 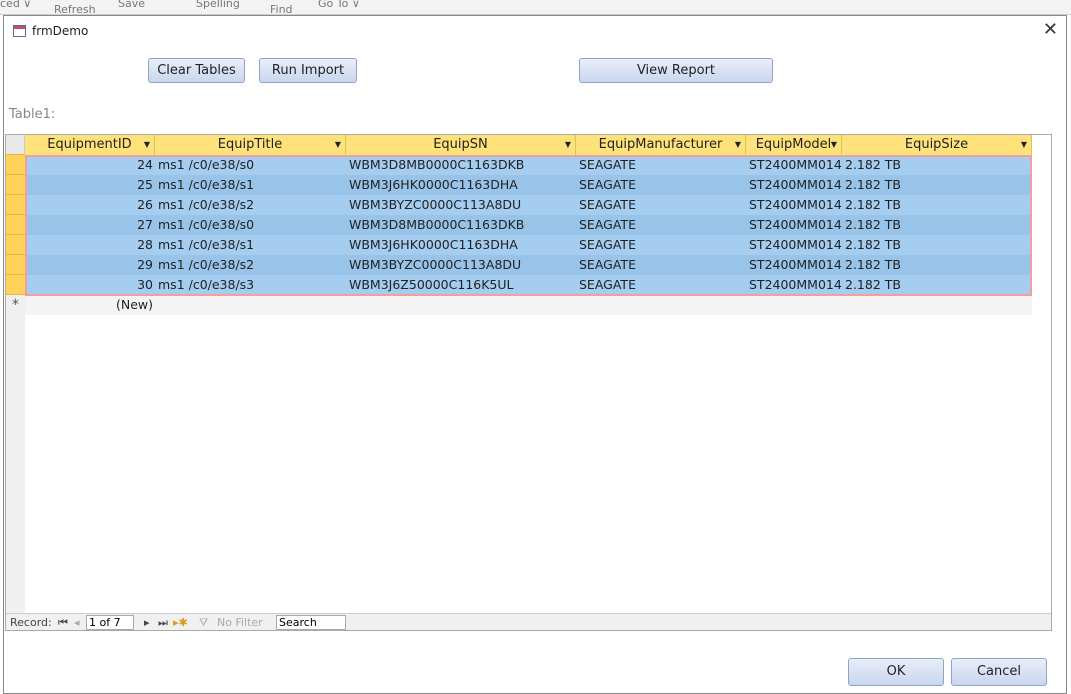 I want to click on clear-tables-button: Clear Tables, so click(x=196, y=70).